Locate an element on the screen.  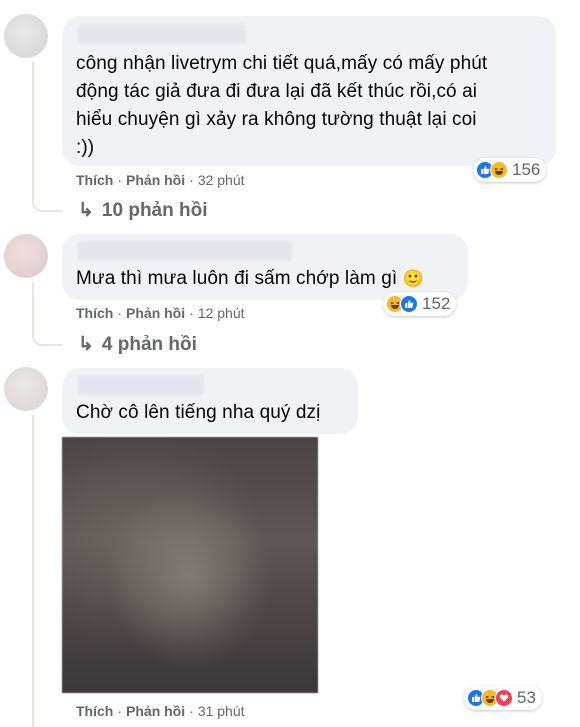
reaction-count: 152 is located at coordinates (436, 303).